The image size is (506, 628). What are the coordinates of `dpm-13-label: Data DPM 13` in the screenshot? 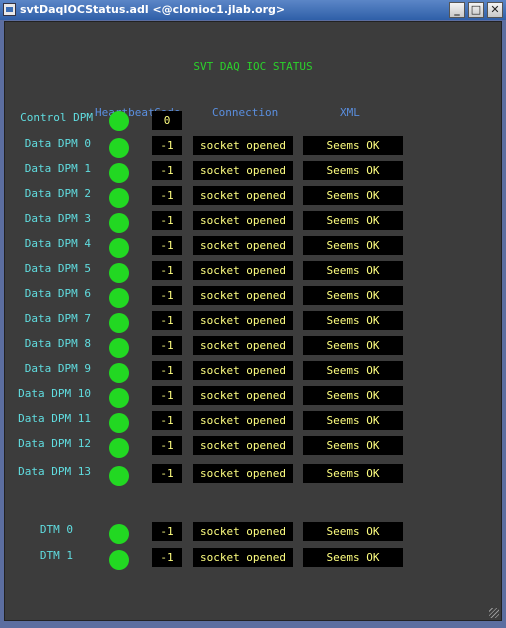 It's located at (54, 471).